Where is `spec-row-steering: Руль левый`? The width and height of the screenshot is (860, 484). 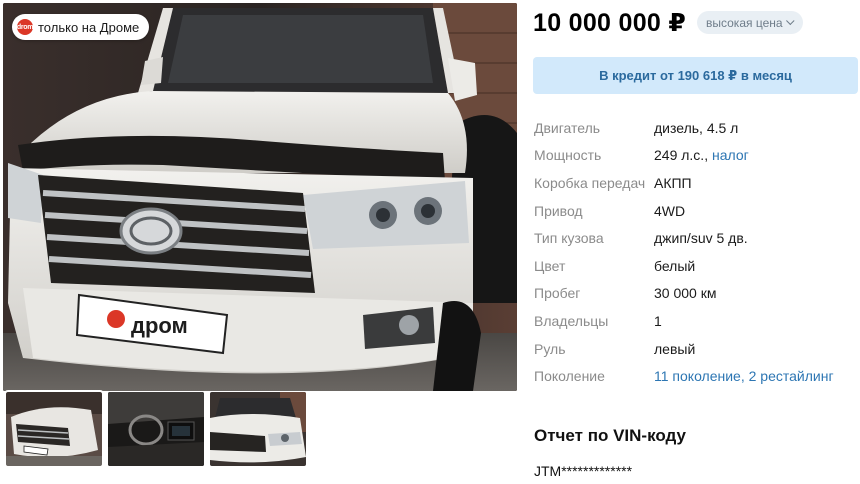
spec-row-steering: Руль левый is located at coordinates (696, 349).